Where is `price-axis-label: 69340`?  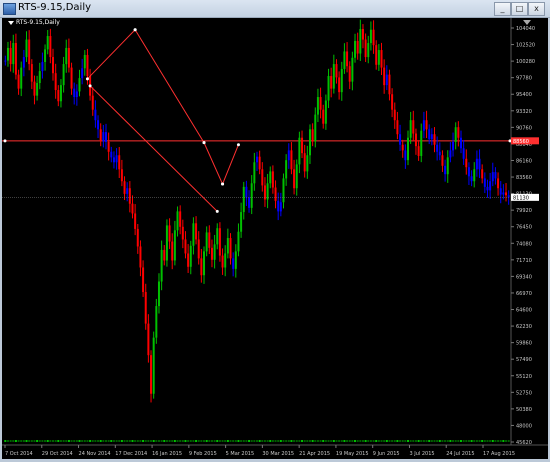 price-axis-label: 69340 is located at coordinates (524, 277).